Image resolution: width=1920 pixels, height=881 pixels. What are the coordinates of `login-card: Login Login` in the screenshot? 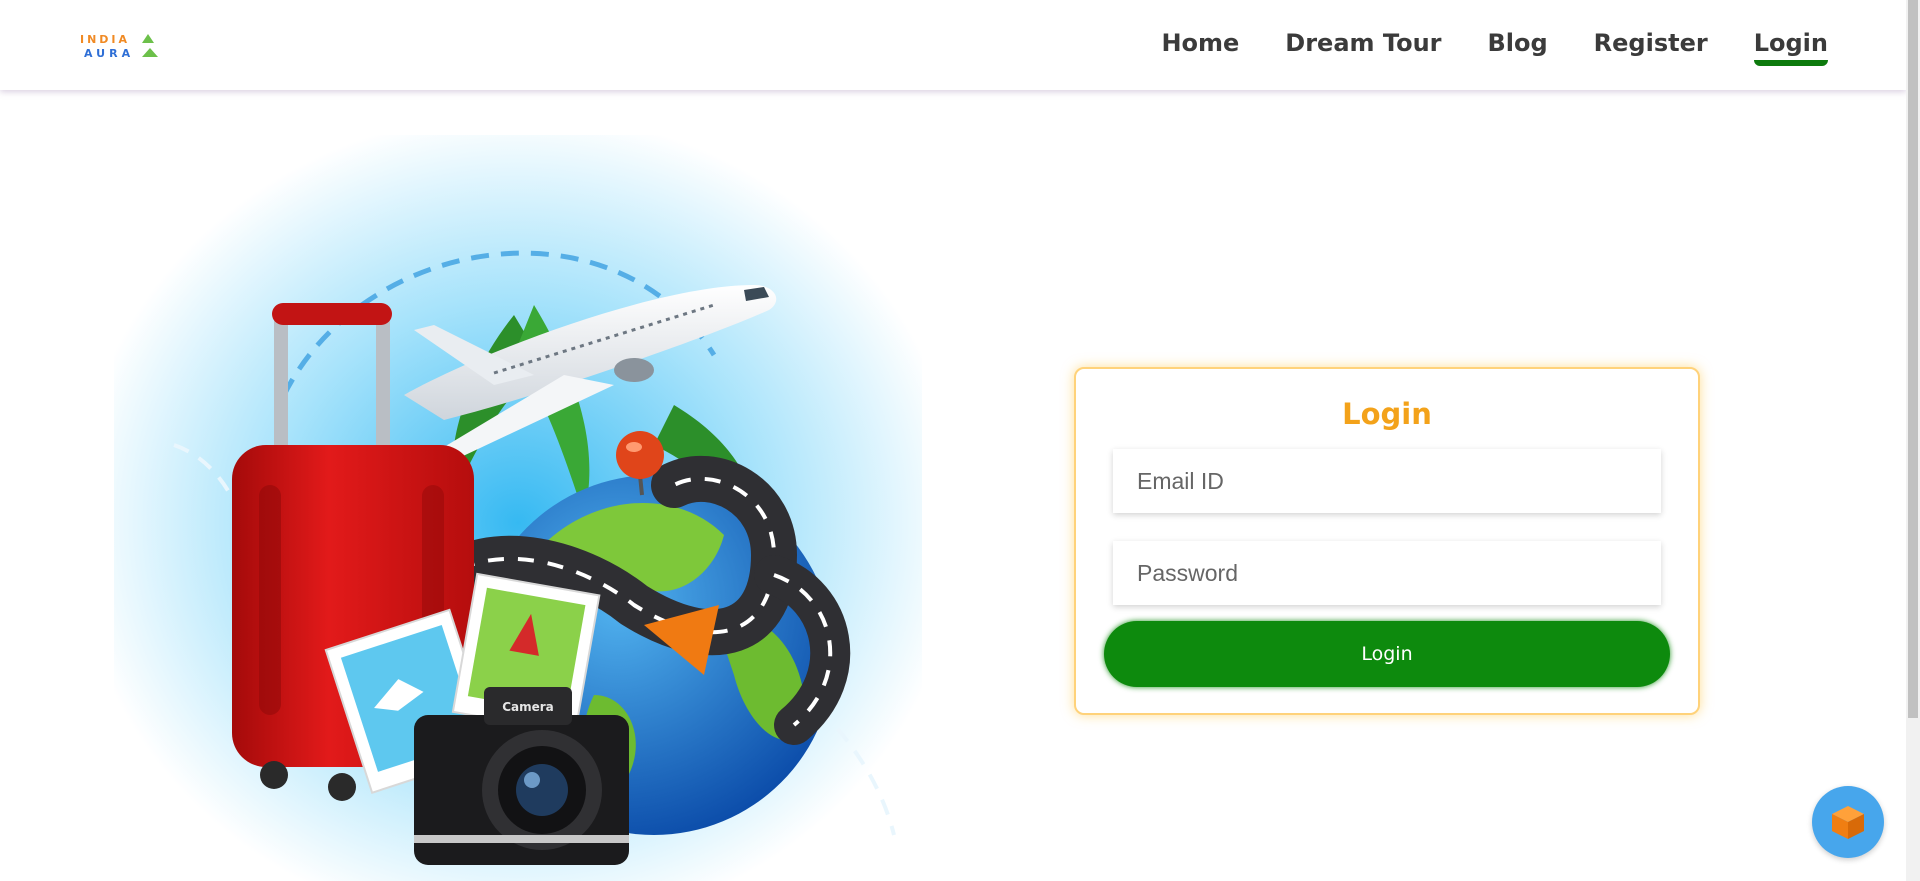 It's located at (1387, 541).